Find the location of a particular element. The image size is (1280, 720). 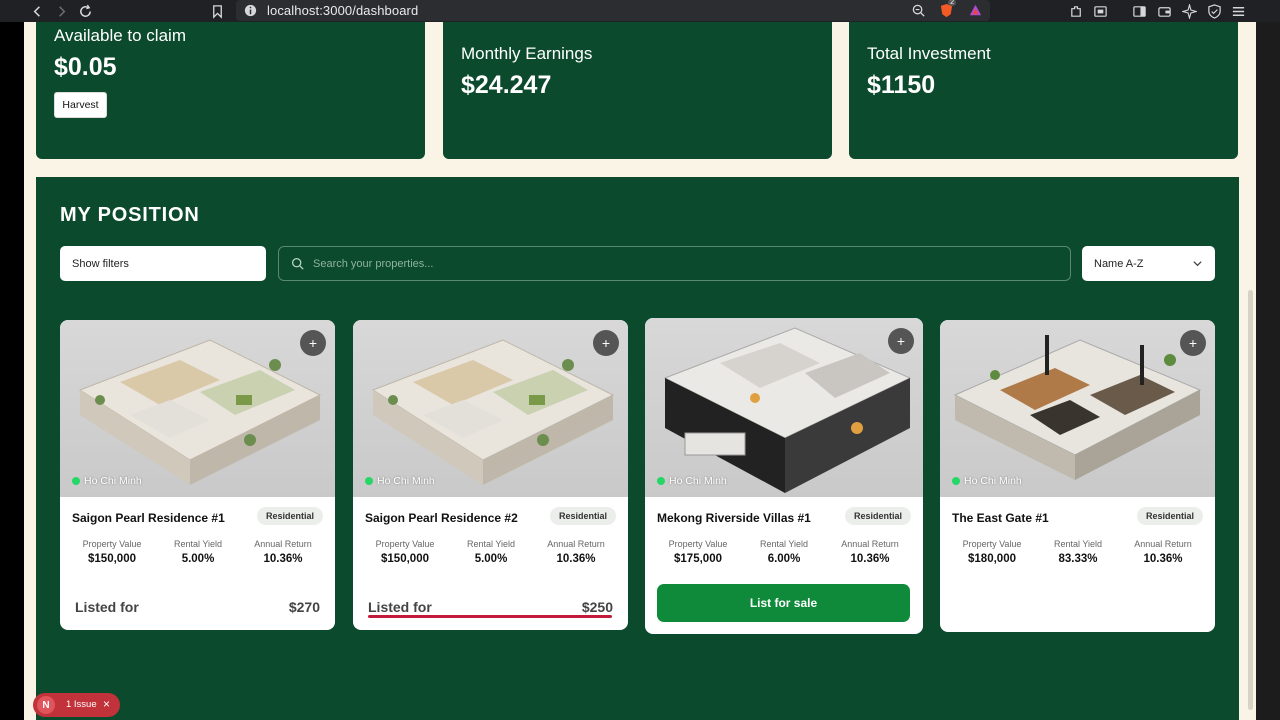

property-value-metric: Property Value $180,000 is located at coordinates (992, 552).